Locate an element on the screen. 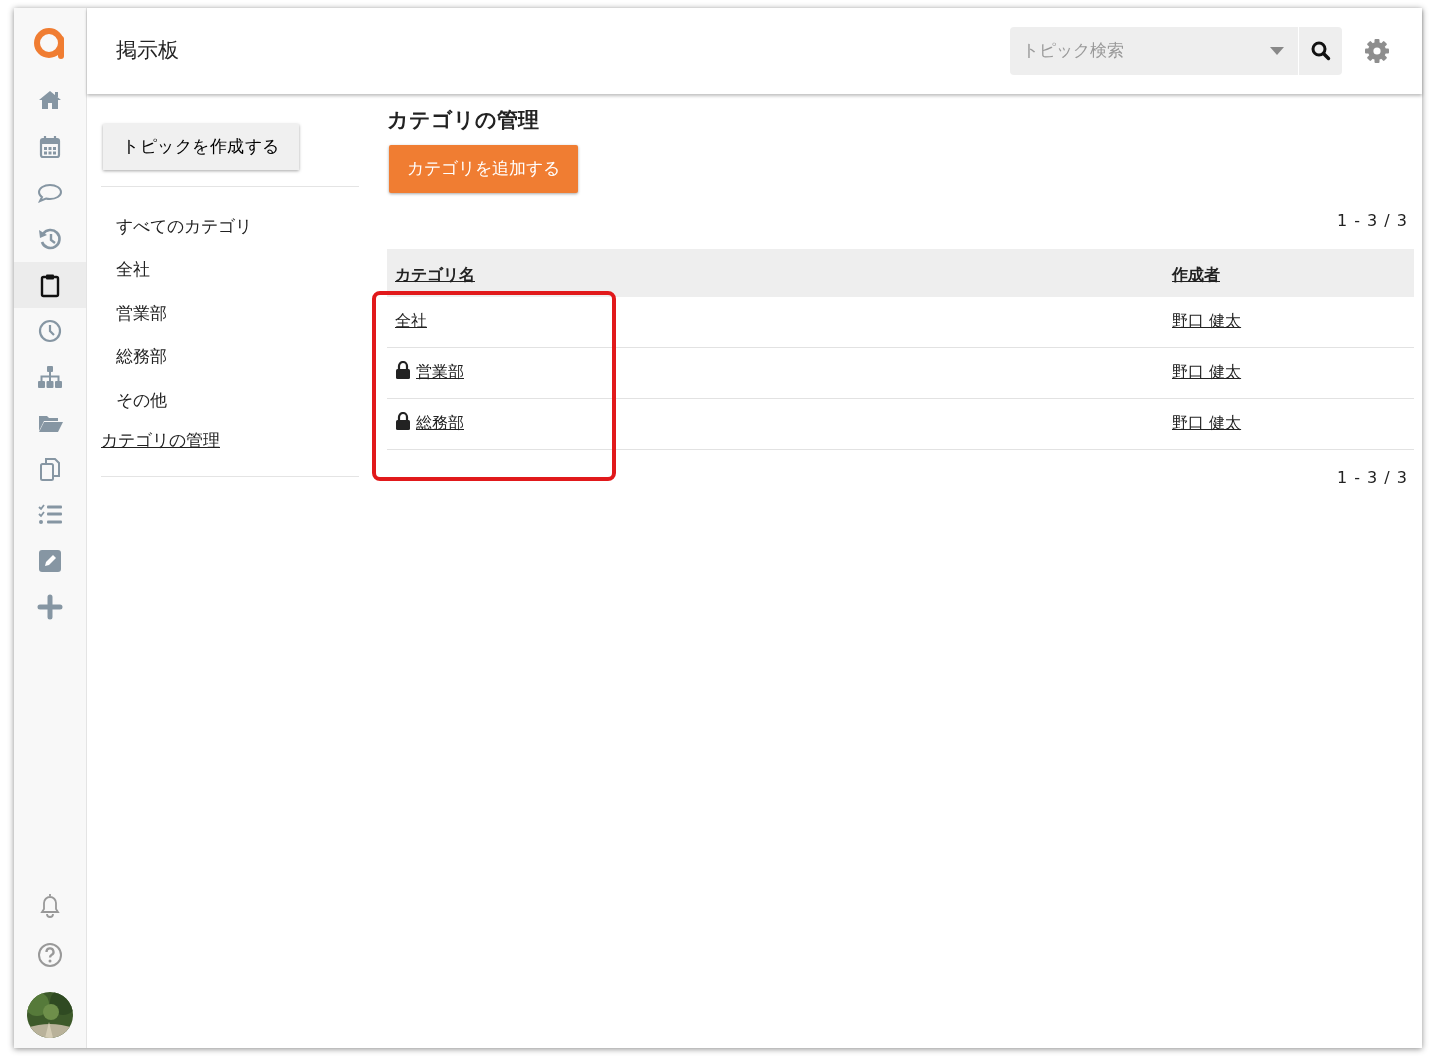  page-title: 掲示板 is located at coordinates (147, 51).